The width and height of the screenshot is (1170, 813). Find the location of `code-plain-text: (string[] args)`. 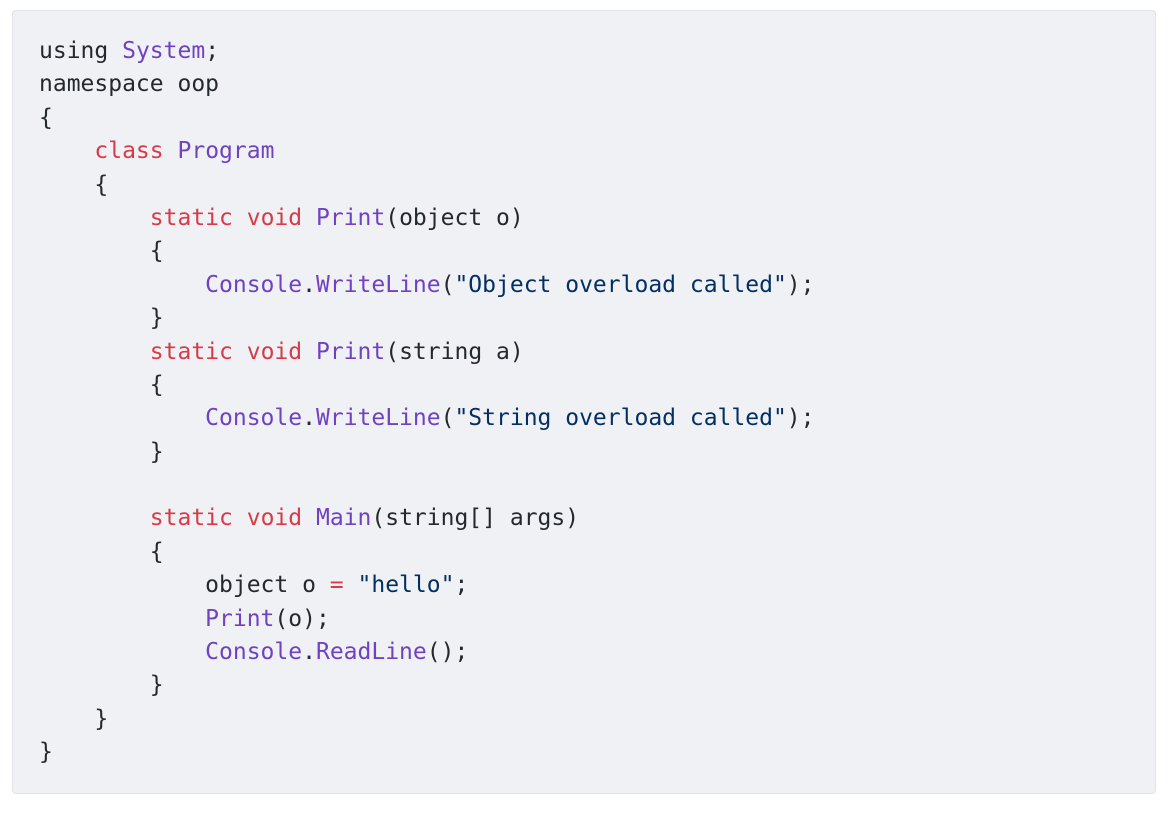

code-plain-text: (string[] args) is located at coordinates (475, 518).